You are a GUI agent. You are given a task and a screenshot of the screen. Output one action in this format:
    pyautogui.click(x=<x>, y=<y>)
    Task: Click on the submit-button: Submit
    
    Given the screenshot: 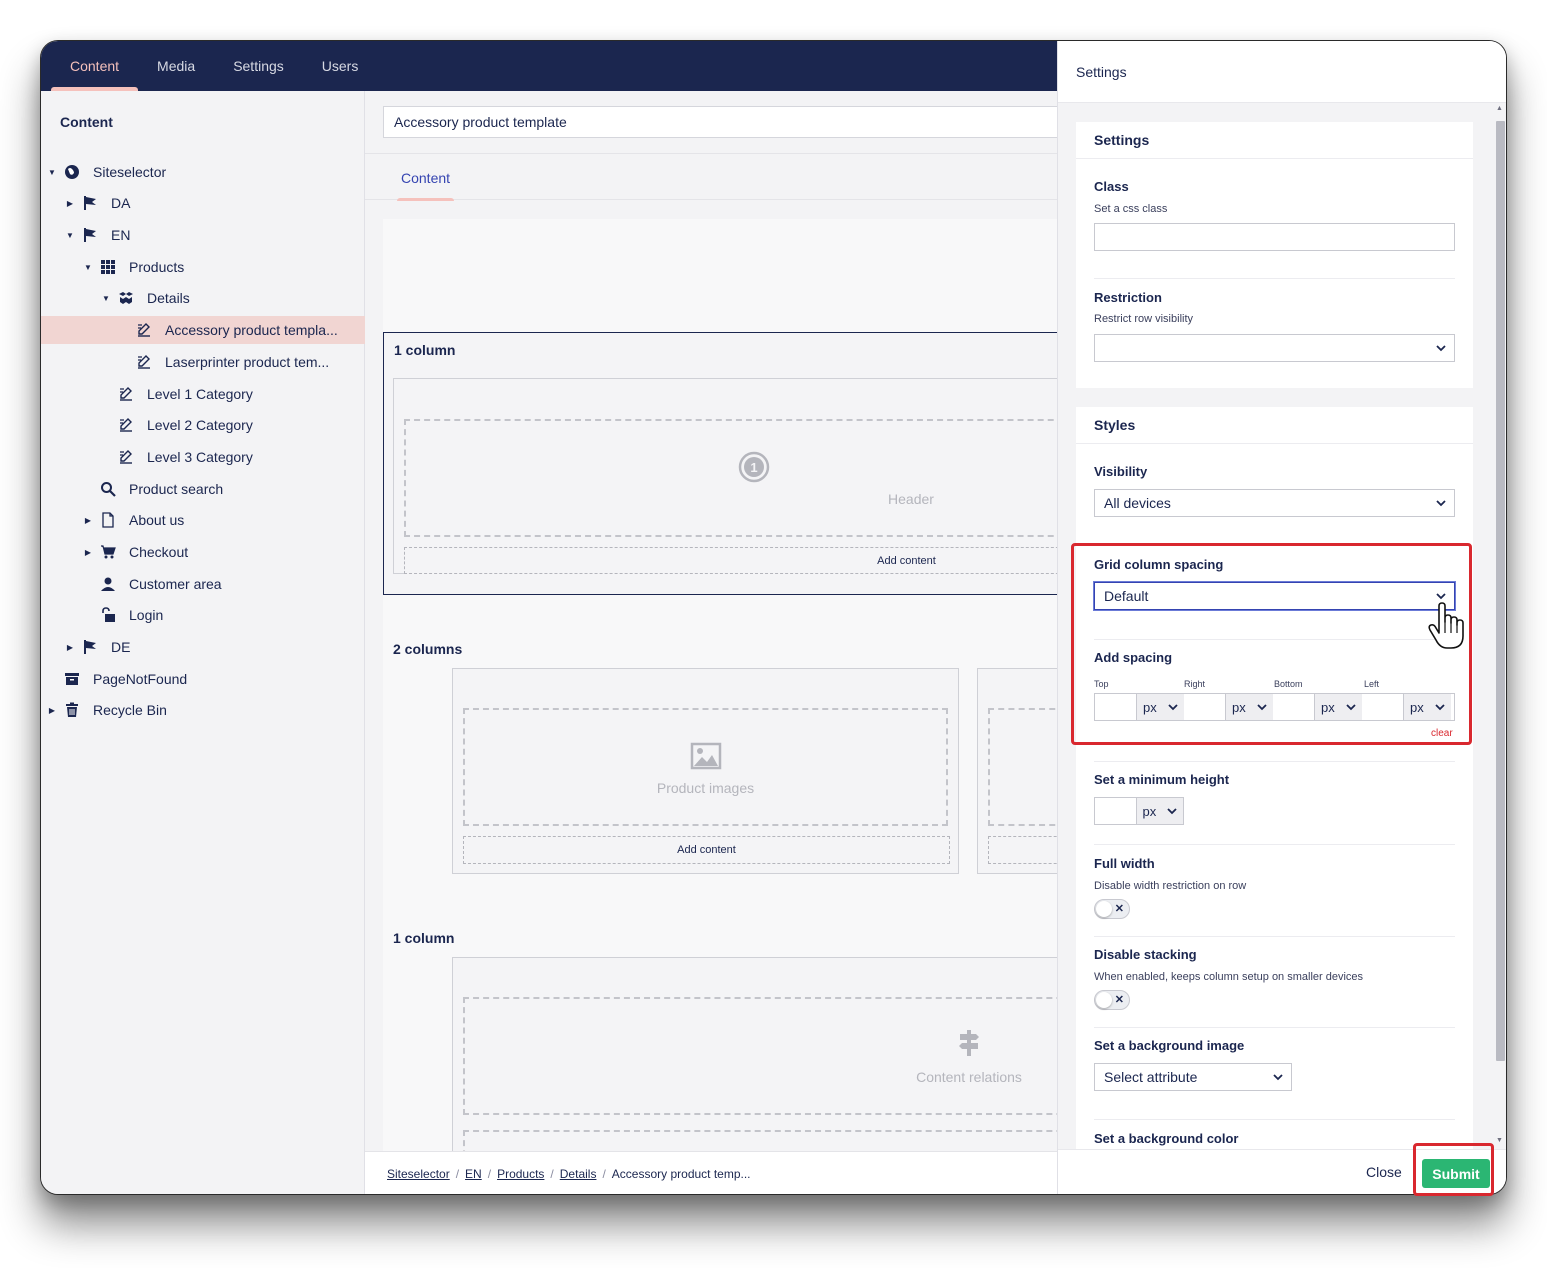 What is the action you would take?
    pyautogui.click(x=1456, y=1173)
    